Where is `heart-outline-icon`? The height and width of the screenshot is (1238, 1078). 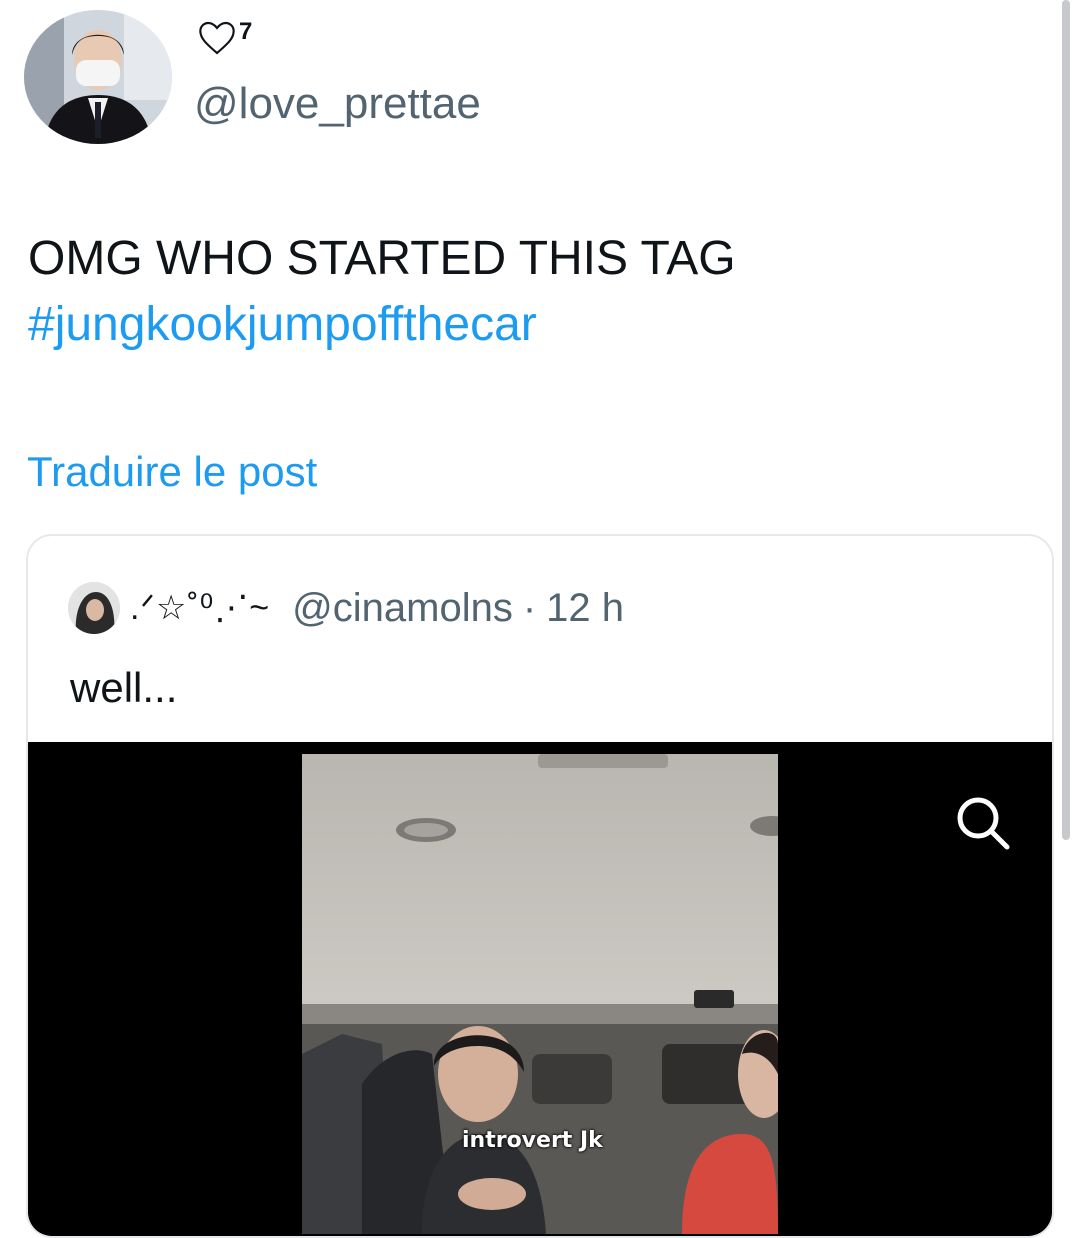 heart-outline-icon is located at coordinates (217, 38).